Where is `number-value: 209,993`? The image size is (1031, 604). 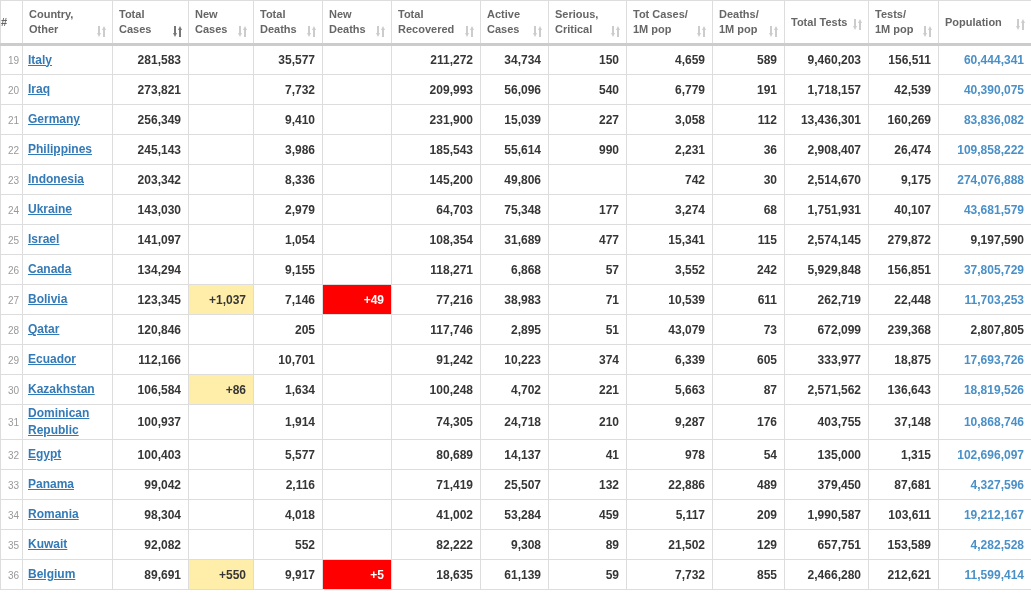 number-value: 209,993 is located at coordinates (451, 89).